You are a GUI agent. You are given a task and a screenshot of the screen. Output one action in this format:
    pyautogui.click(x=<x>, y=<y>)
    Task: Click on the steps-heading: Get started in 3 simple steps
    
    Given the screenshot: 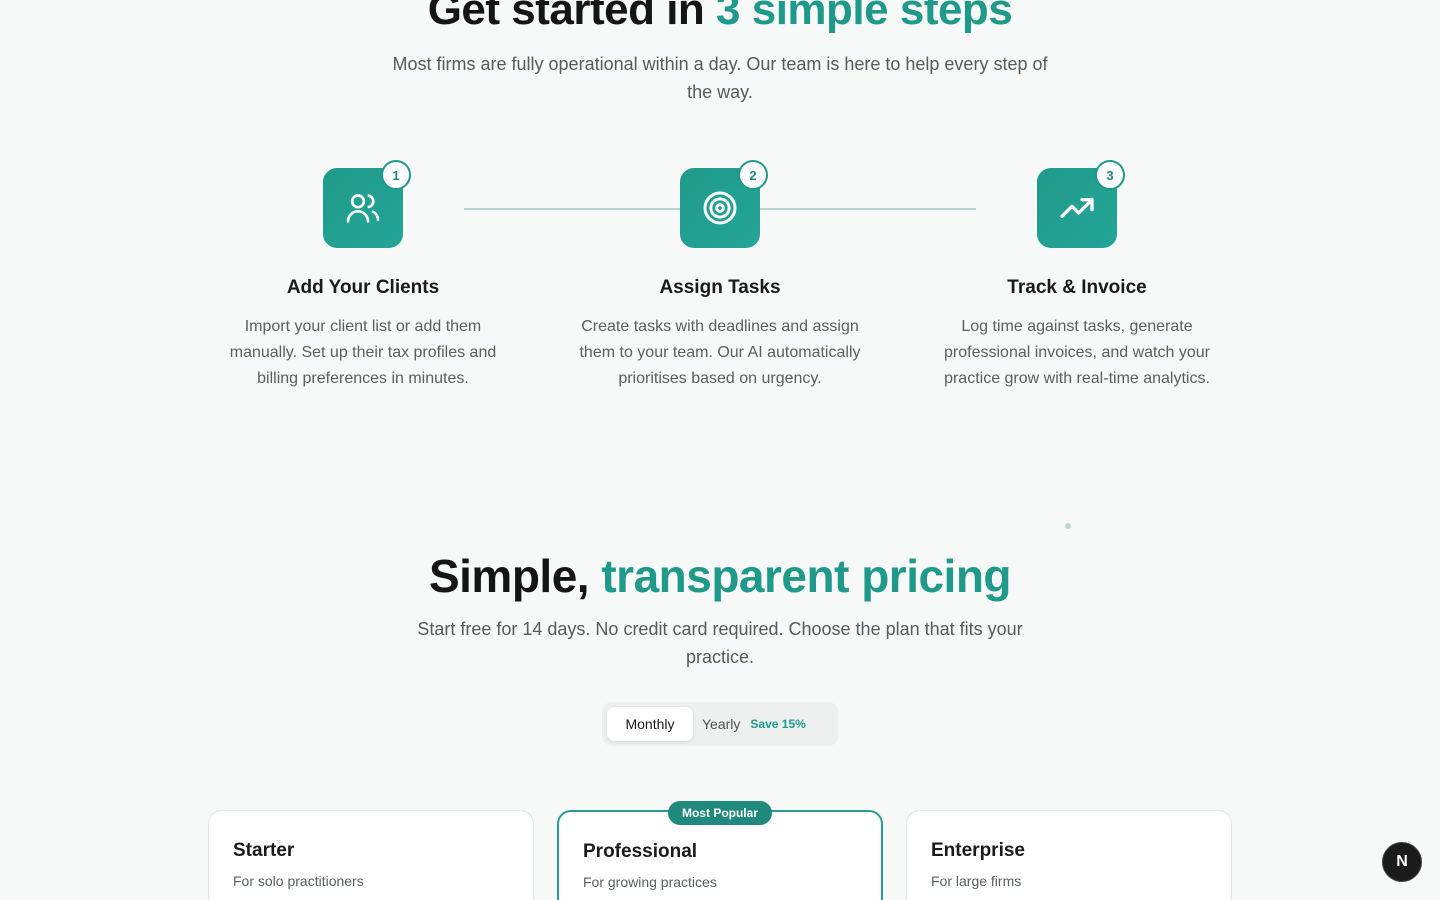 What is the action you would take?
    pyautogui.click(x=720, y=19)
    